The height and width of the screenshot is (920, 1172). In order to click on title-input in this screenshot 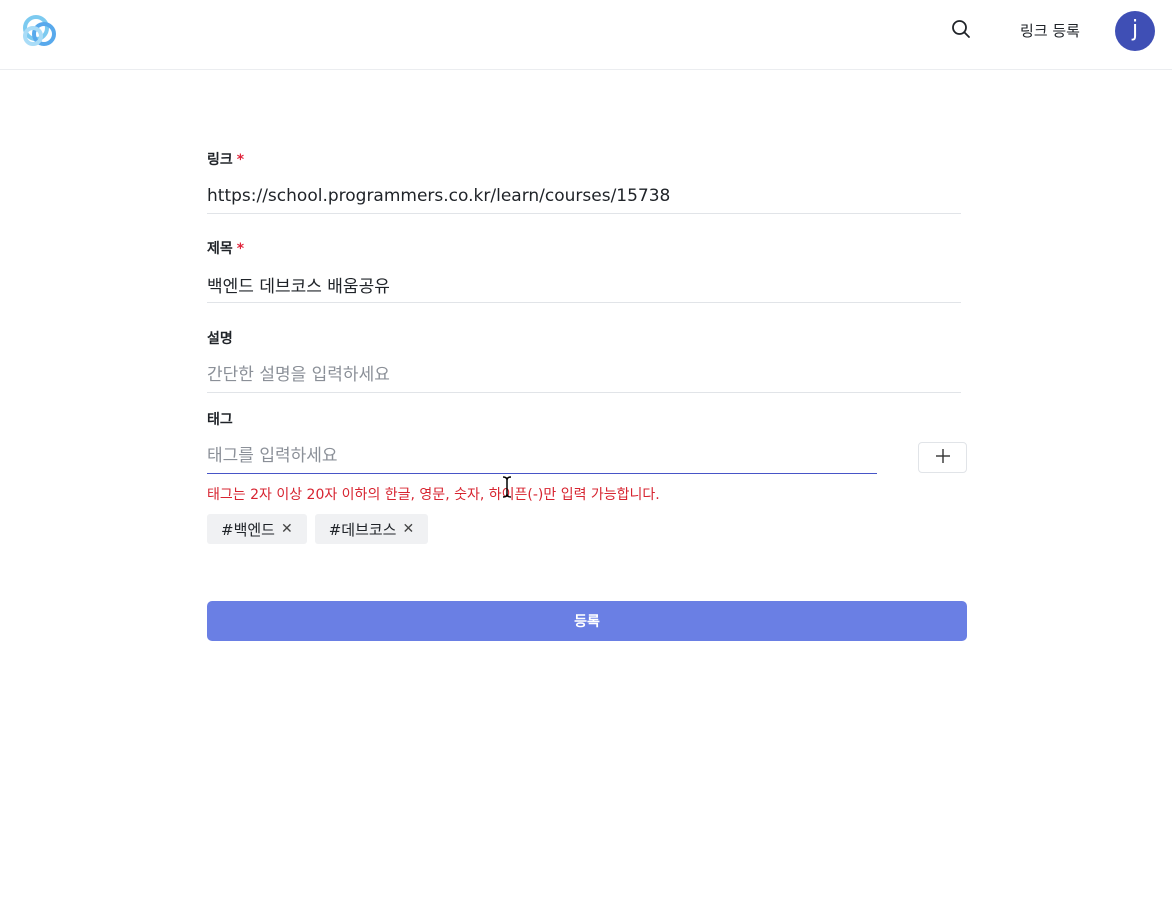, I will do `click(584, 285)`.